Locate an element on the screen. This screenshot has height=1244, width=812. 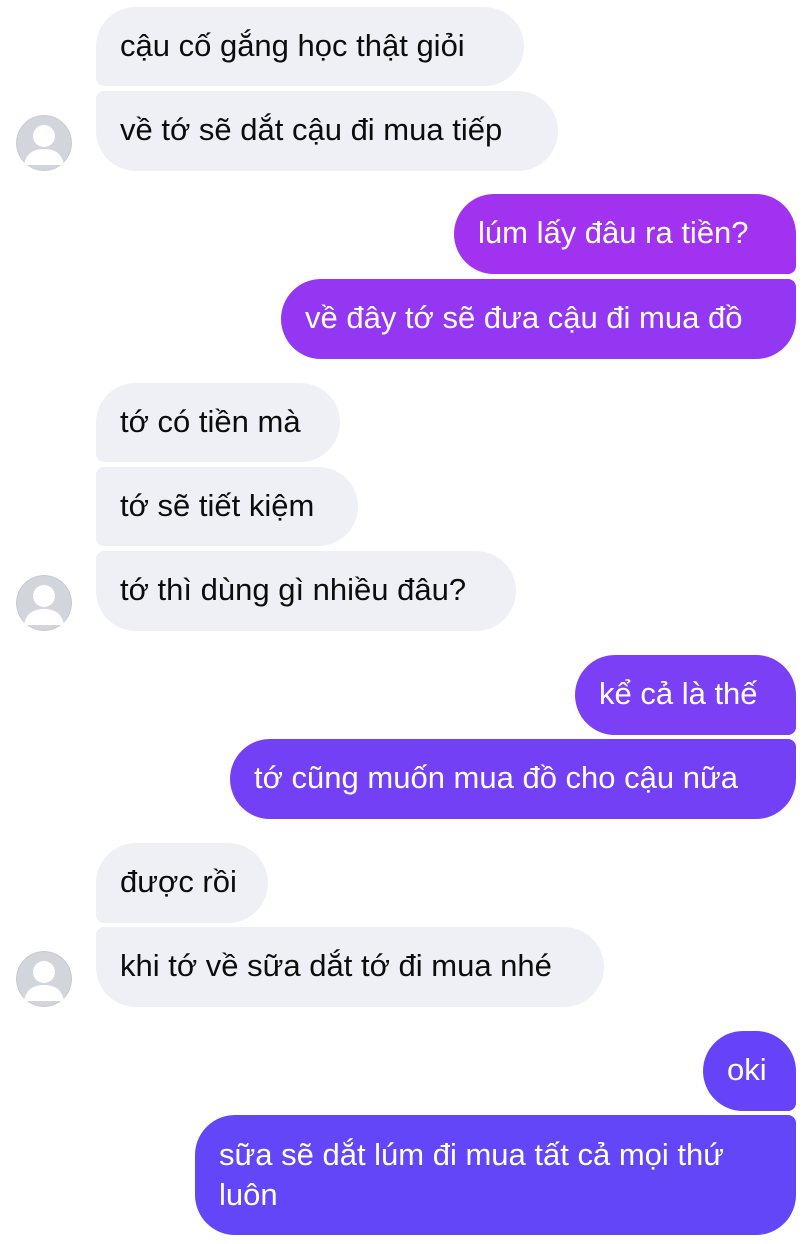
incoming-message-bubble: khi tớ về sữa dắt tớ đi mua nhé is located at coordinates (350, 967).